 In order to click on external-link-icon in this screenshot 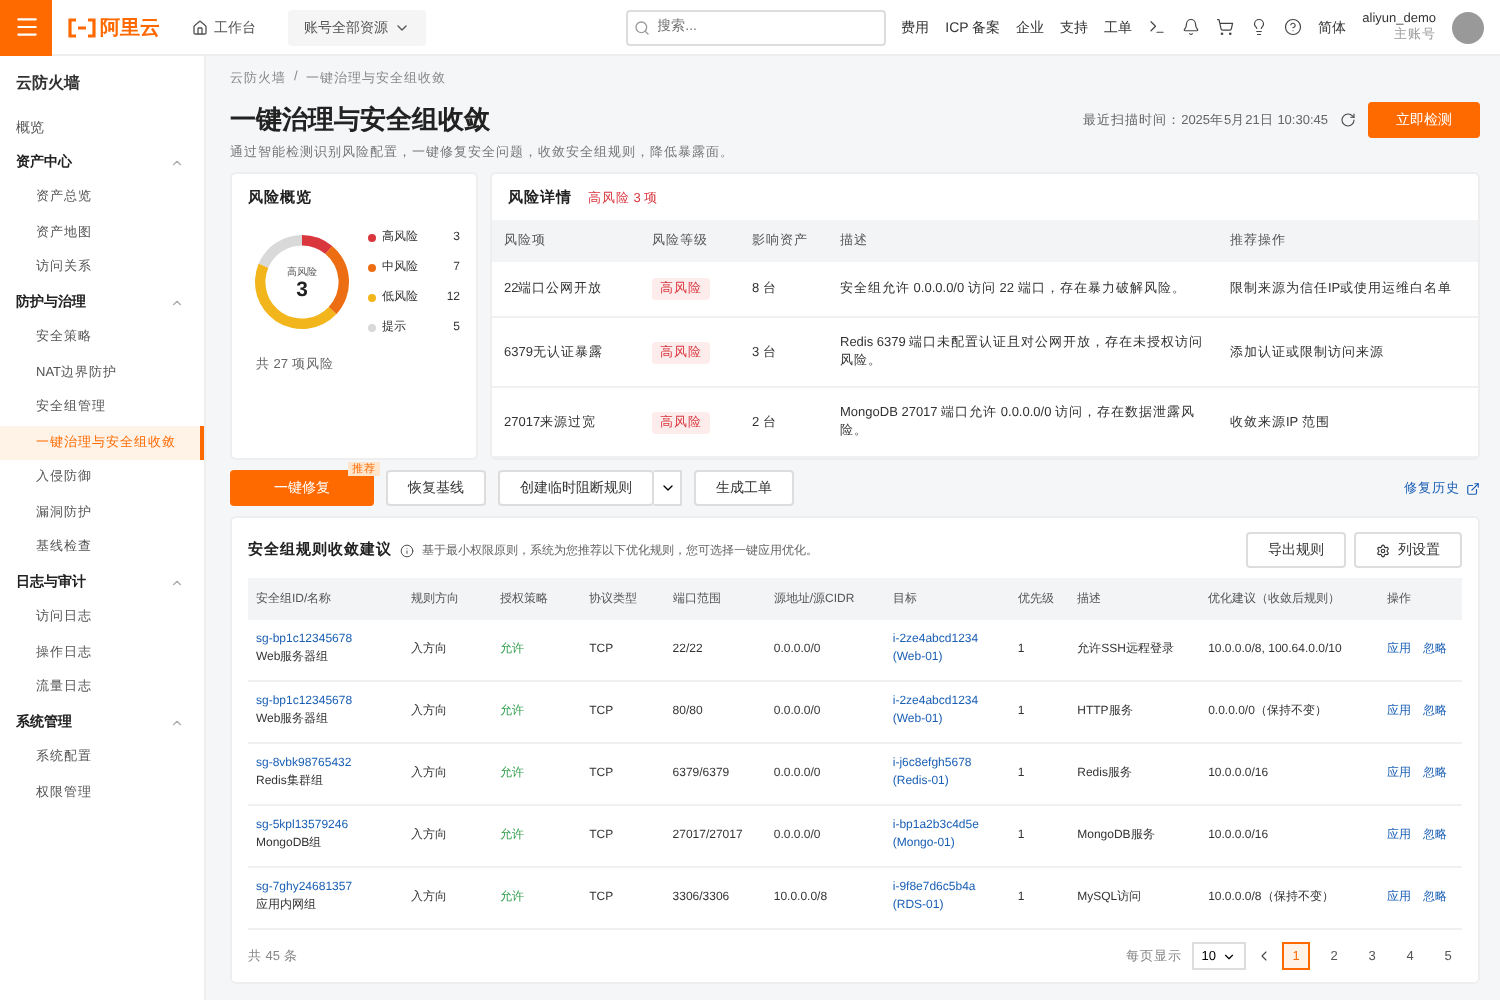, I will do `click(1473, 488)`.